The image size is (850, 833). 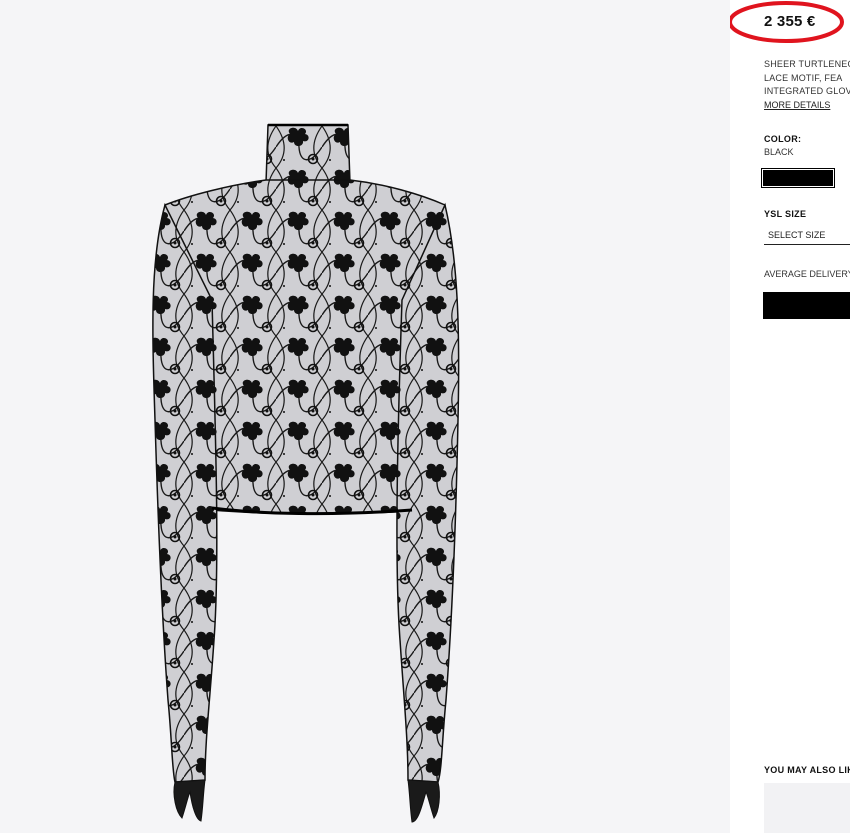 What do you see at coordinates (783, 139) in the screenshot?
I see `color-label: COLOR:` at bounding box center [783, 139].